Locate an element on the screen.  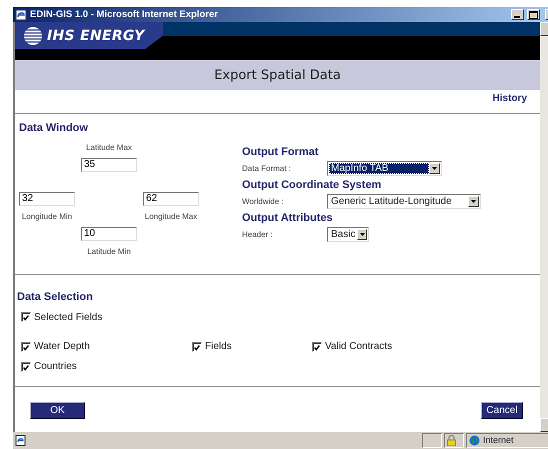
field-label: Longitude Min is located at coordinates (47, 217).